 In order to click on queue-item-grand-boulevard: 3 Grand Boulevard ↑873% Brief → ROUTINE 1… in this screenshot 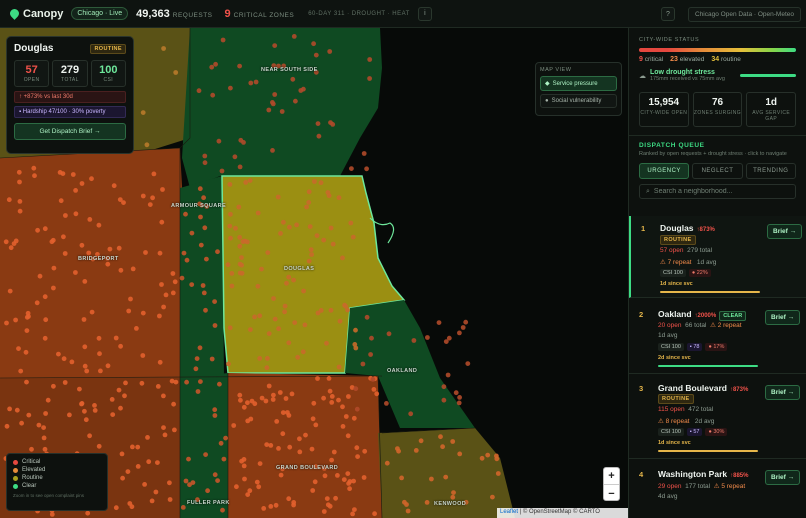, I will do `click(717, 417)`.